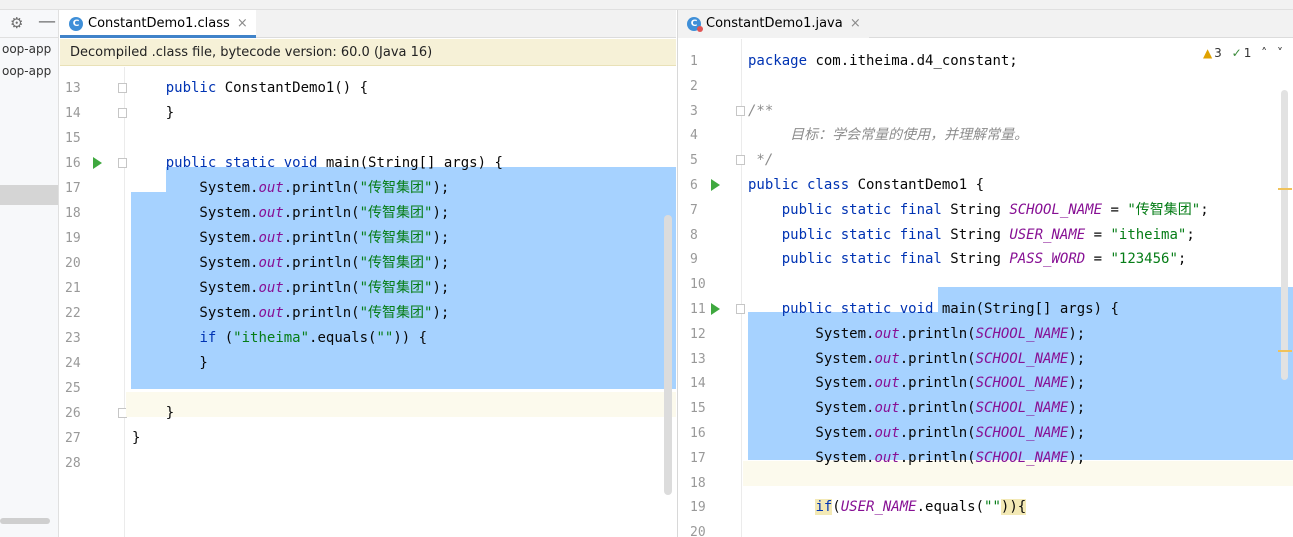 The width and height of the screenshot is (1293, 537). Describe the element at coordinates (698, 334) in the screenshot. I see `line-number: 12` at that location.